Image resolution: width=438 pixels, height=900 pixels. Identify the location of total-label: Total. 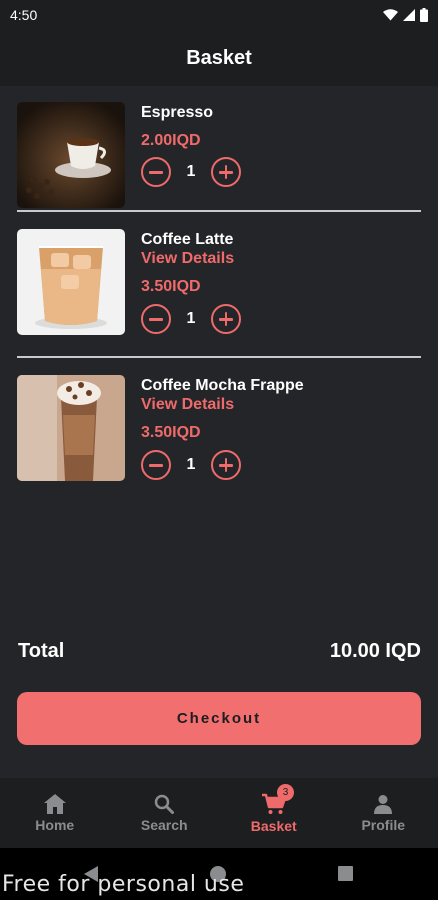
(41, 651).